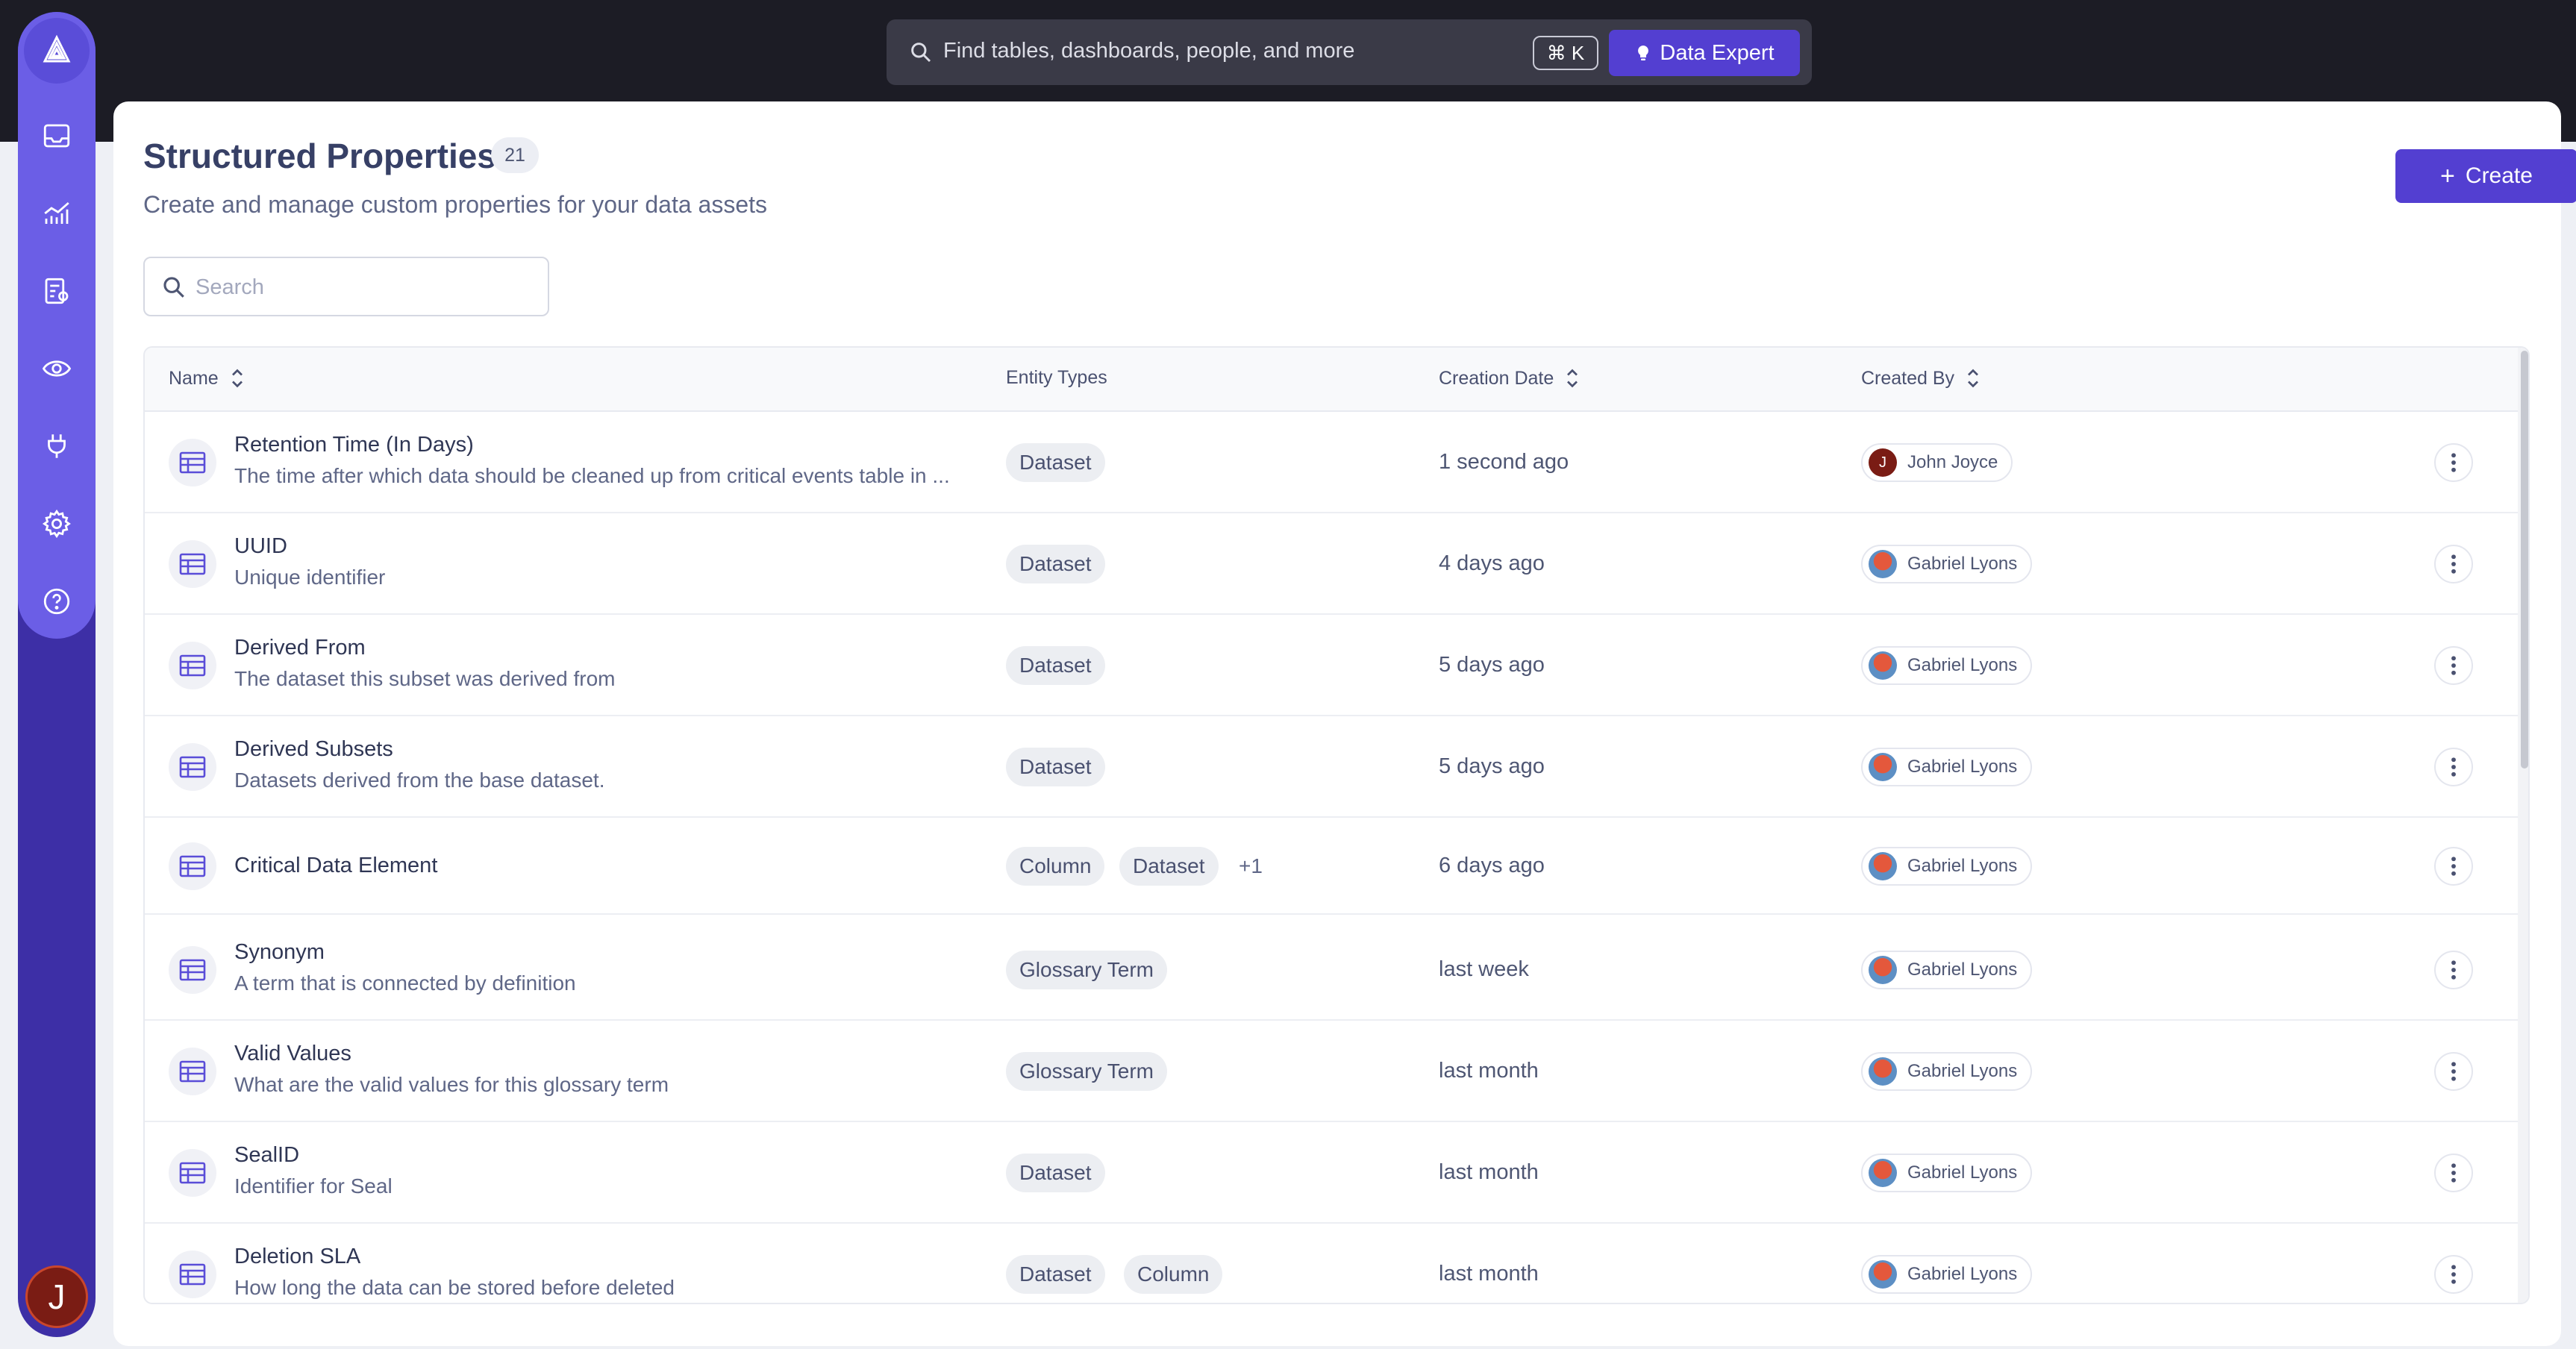  What do you see at coordinates (313, 749) in the screenshot?
I see `property-name: Derived Subsets` at bounding box center [313, 749].